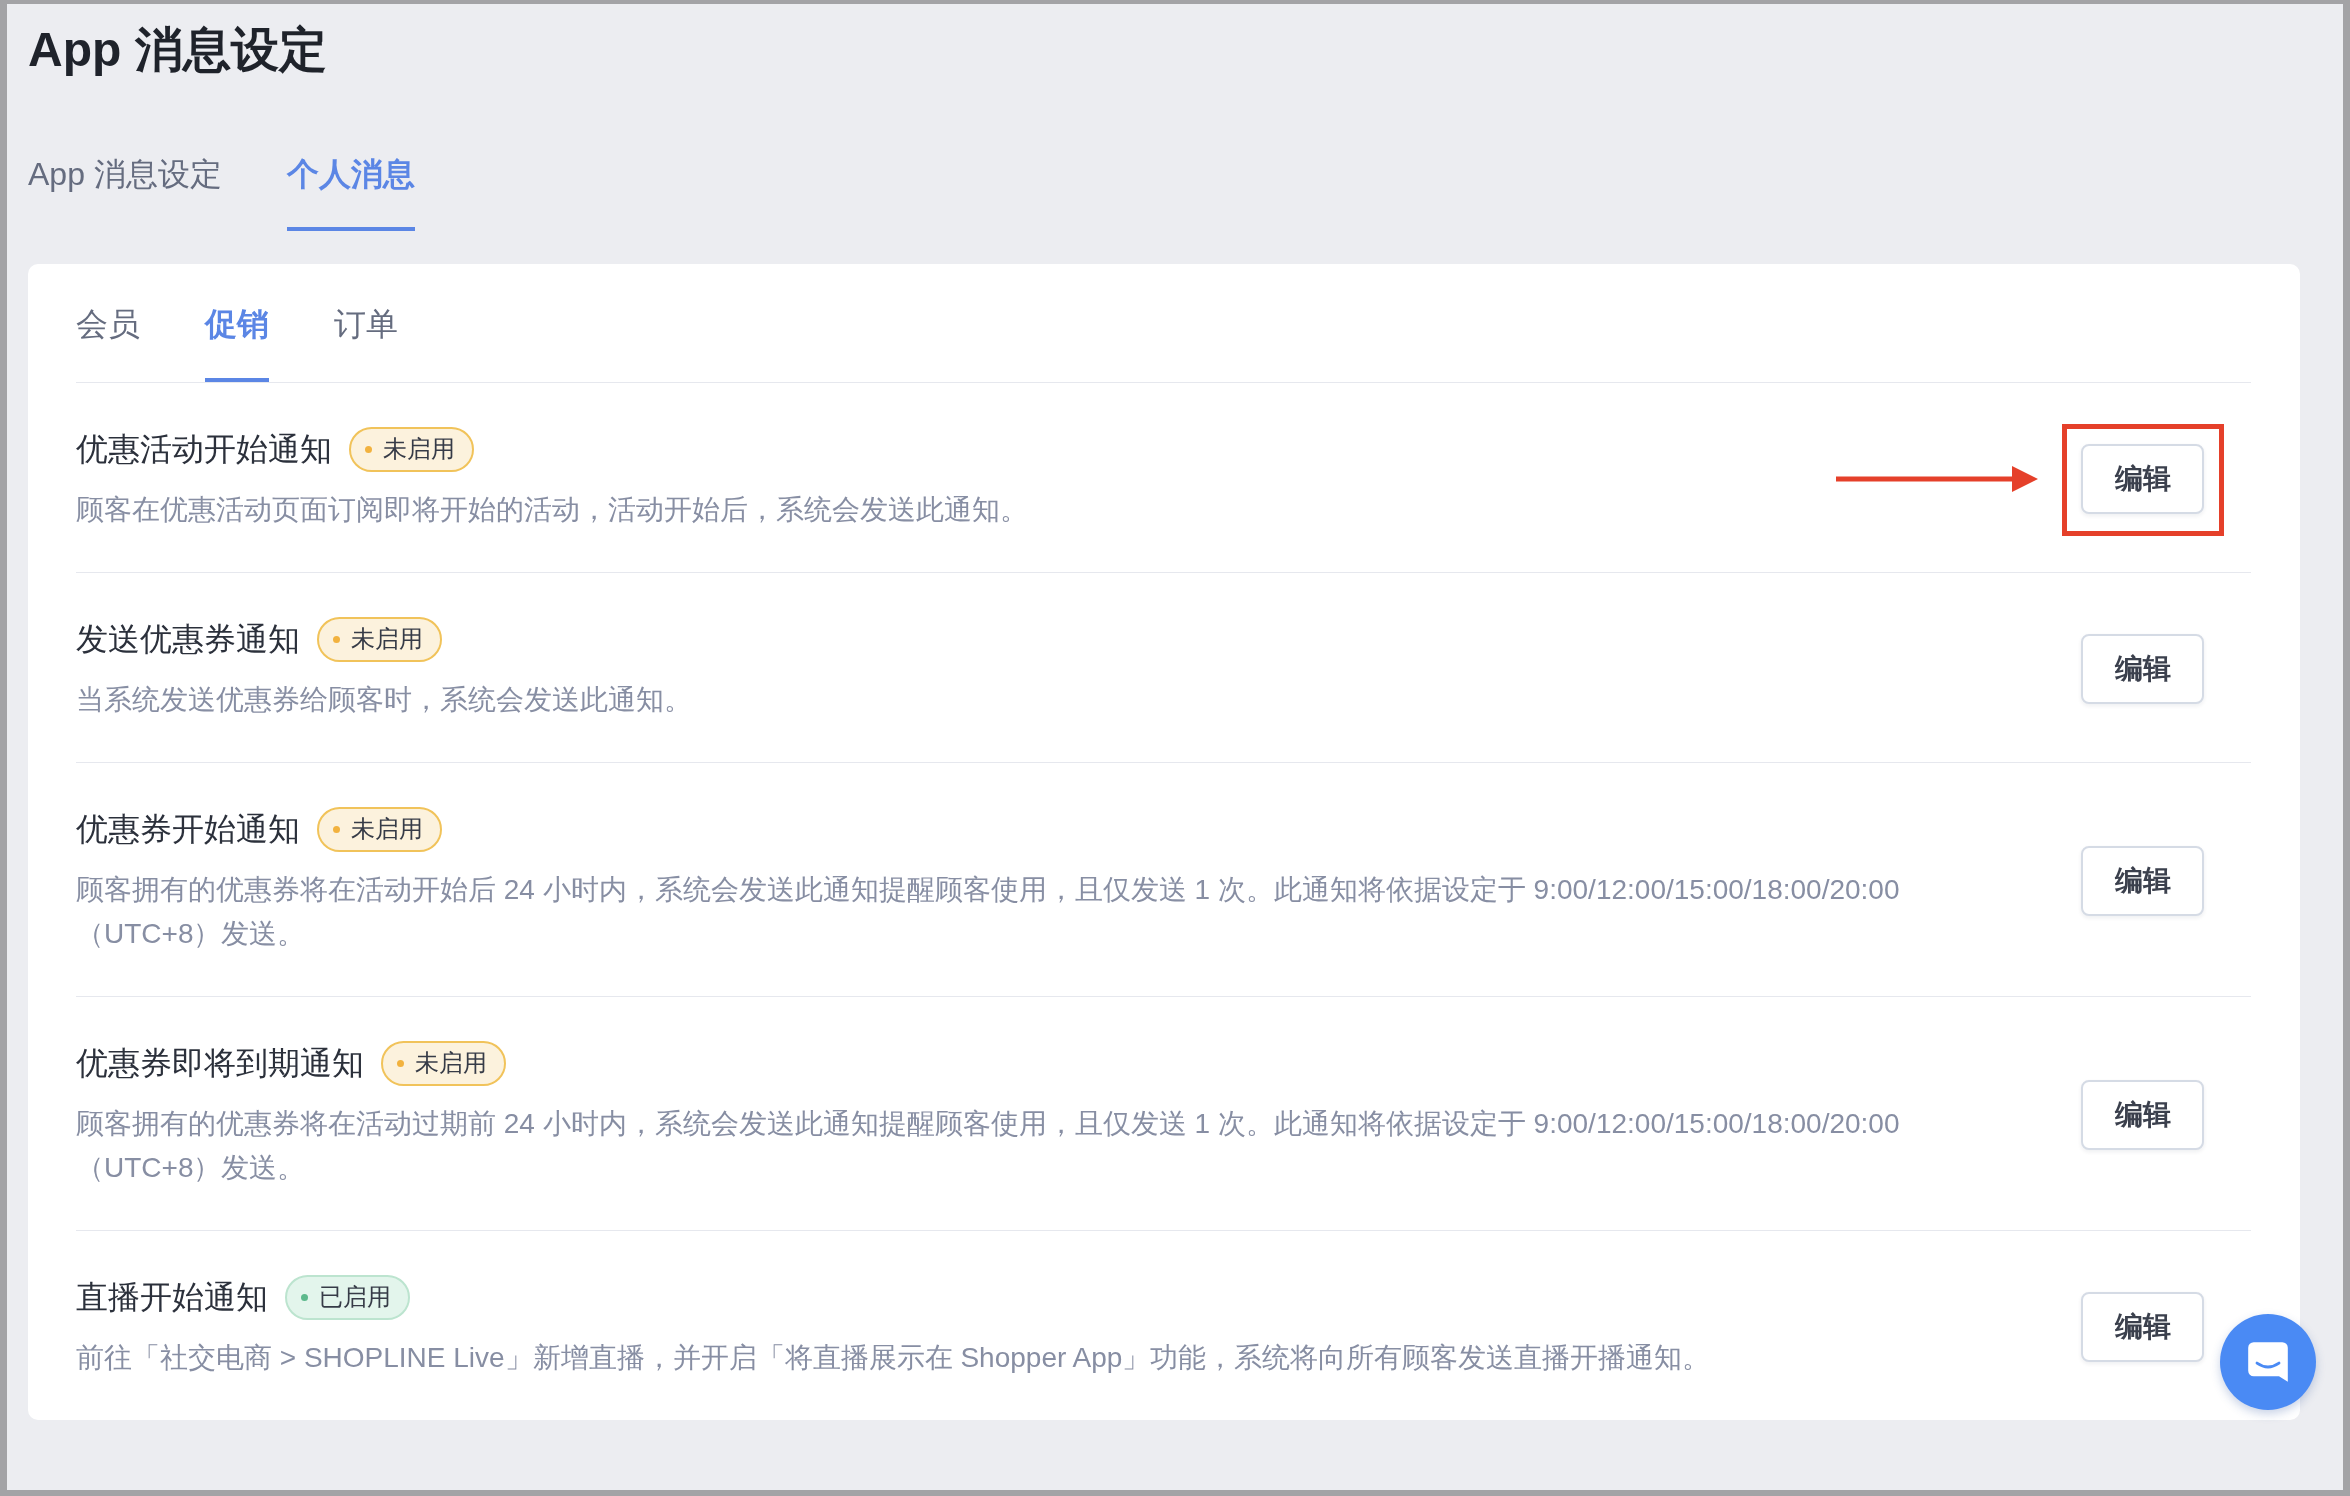 This screenshot has width=2350, height=1496. I want to click on notification-description: 顾客在优惠活动页面订阅即将开始的活动，活动开始后，系统会发送此通知。, so click(552, 510).